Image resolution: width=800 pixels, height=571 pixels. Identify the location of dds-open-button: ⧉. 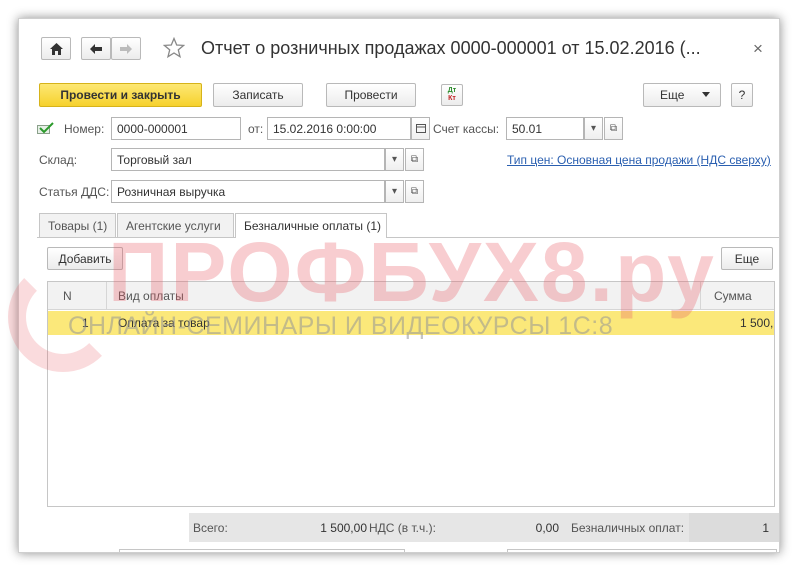
(414, 191).